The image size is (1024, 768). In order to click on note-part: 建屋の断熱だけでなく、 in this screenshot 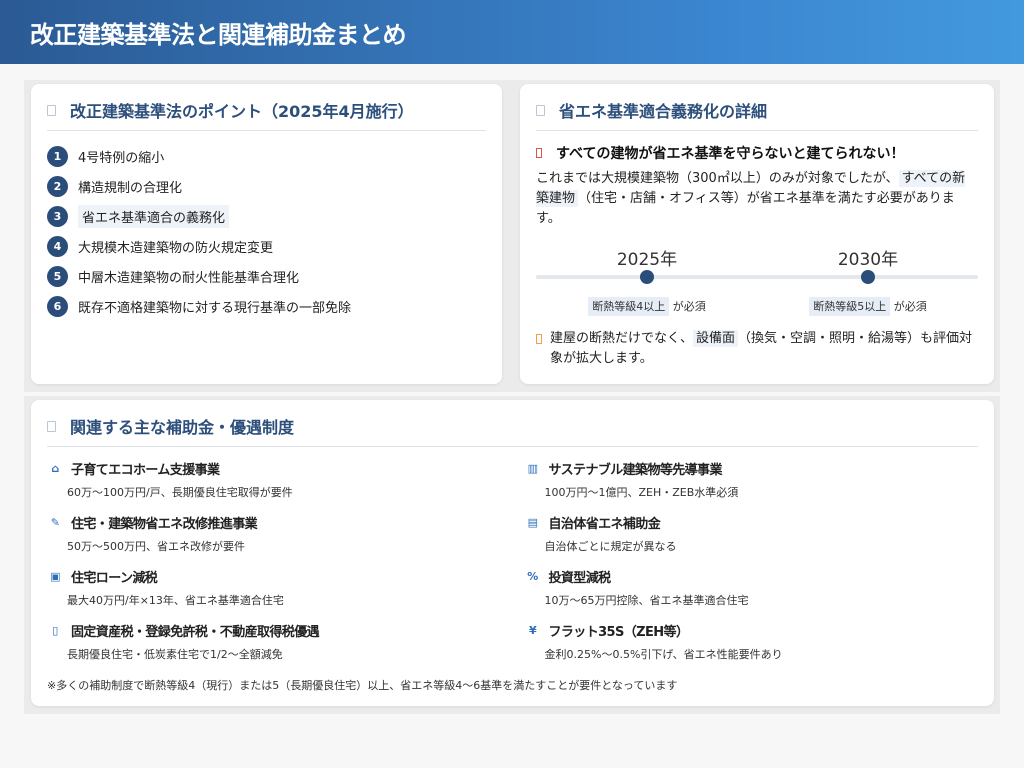, I will do `click(622, 338)`.